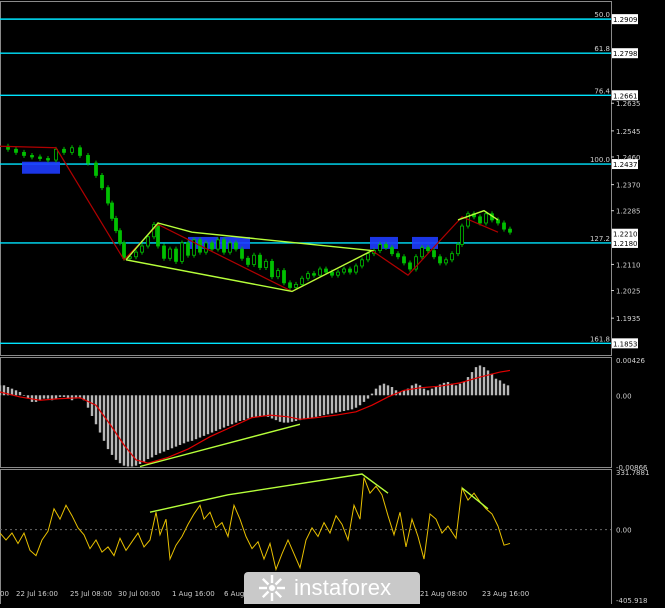  Describe the element at coordinates (625, 20) in the screenshot. I see `fib-price-label: 1.2909` at that location.